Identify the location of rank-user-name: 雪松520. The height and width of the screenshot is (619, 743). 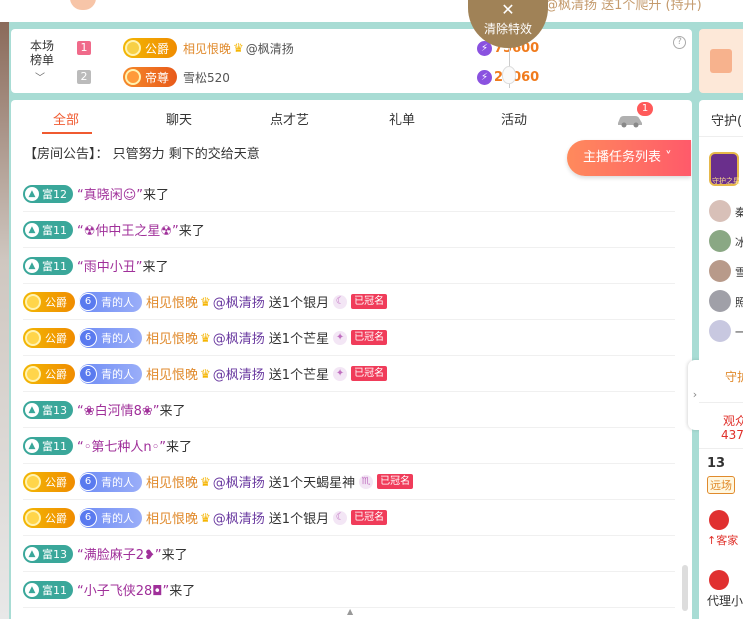
(206, 77).